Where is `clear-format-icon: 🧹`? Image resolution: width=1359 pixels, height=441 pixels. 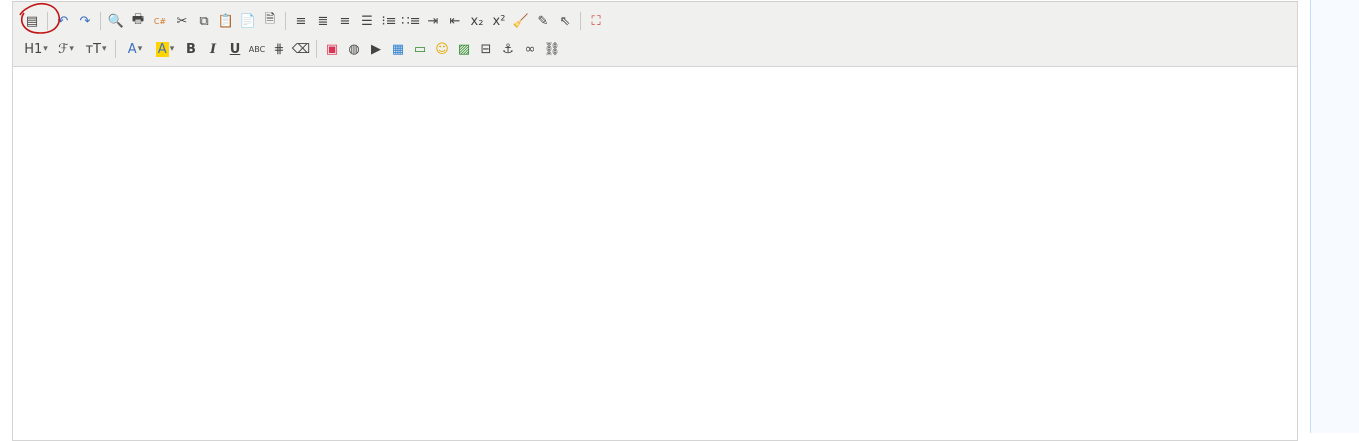 clear-format-icon: 🧹 is located at coordinates (521, 21).